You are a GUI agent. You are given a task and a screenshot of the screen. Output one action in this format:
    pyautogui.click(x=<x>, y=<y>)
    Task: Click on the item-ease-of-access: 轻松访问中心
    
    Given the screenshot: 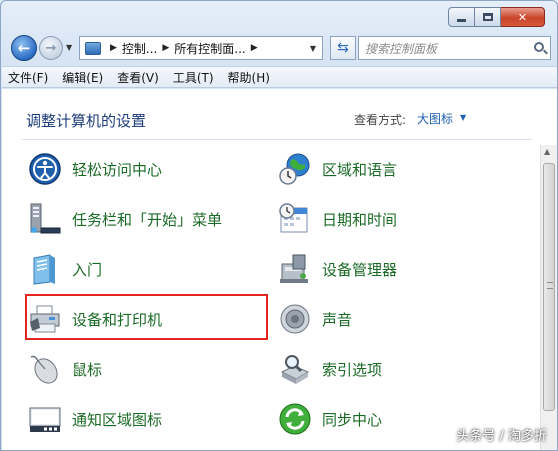 What is the action you would take?
    pyautogui.click(x=95, y=169)
    